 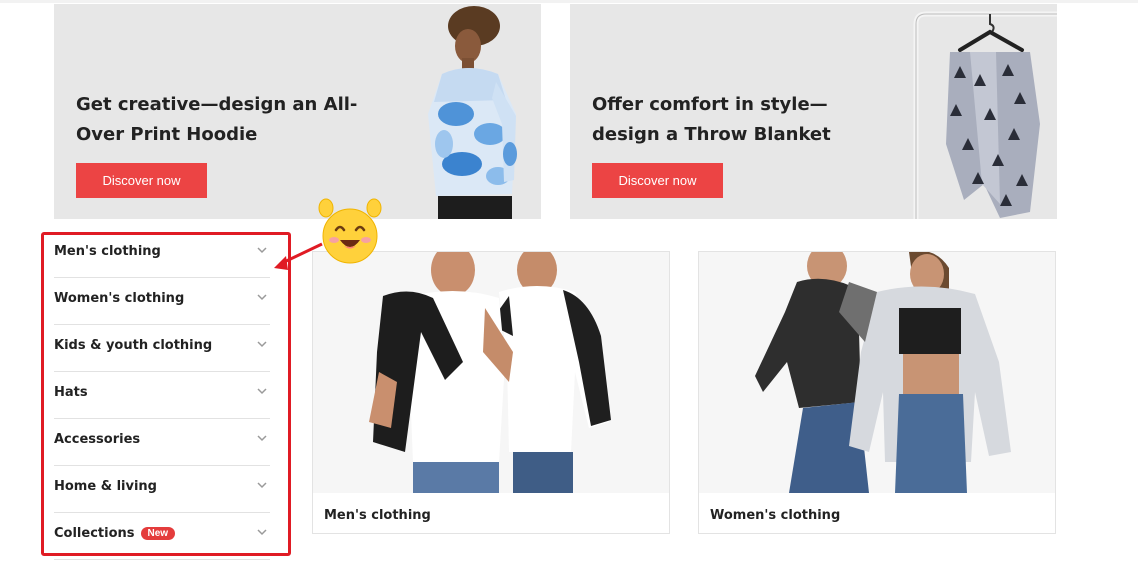 I want to click on hoodie-model-image, so click(x=472, y=112).